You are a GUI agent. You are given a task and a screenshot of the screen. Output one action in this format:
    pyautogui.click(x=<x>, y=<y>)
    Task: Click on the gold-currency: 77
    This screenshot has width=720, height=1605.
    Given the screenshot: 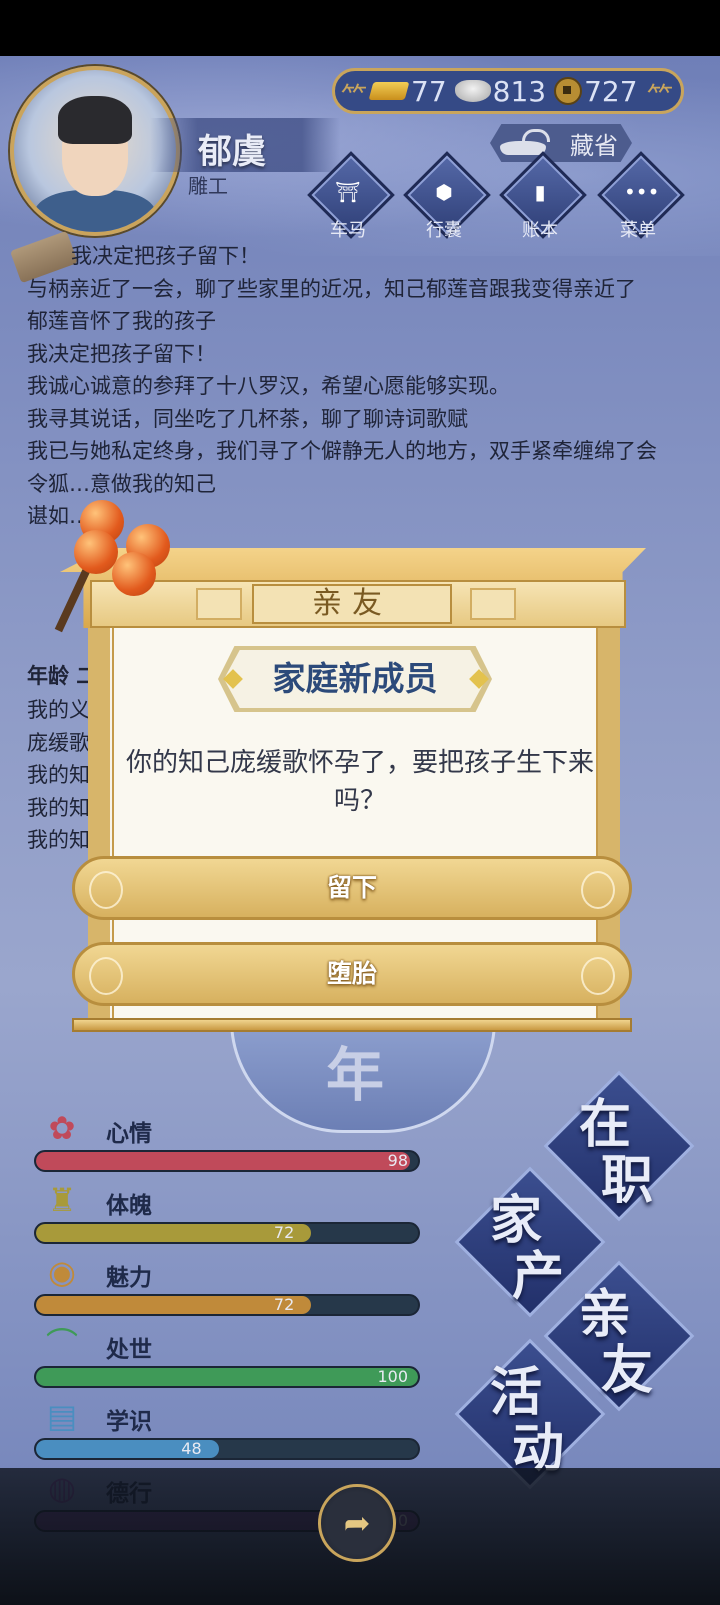 What is the action you would take?
    pyautogui.click(x=407, y=91)
    